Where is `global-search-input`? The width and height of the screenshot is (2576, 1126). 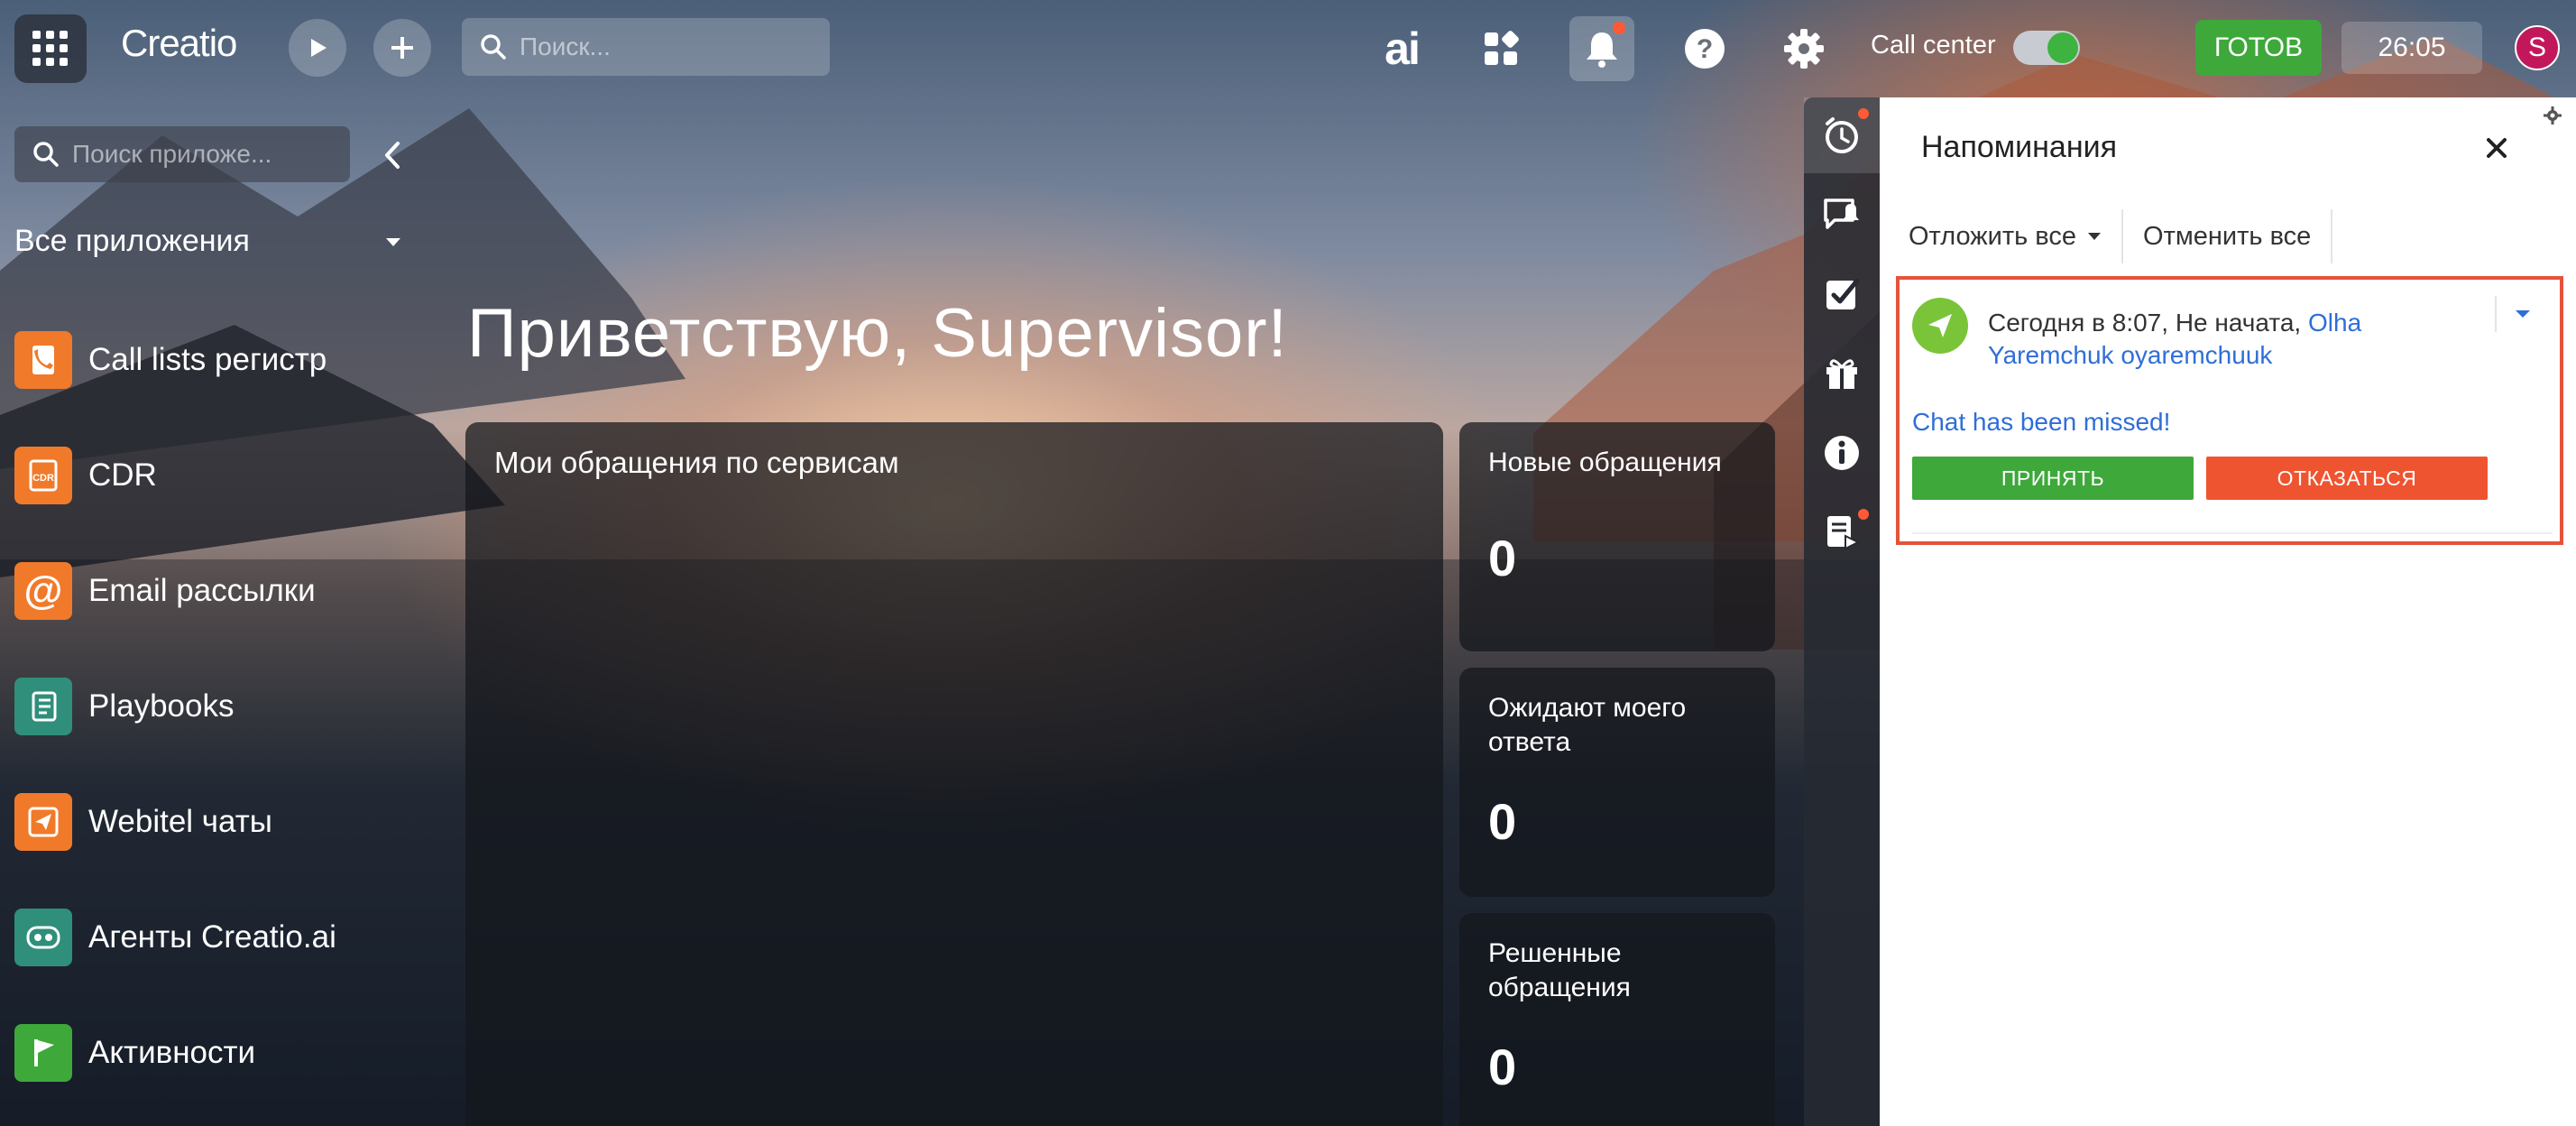 global-search-input is located at coordinates (655, 47).